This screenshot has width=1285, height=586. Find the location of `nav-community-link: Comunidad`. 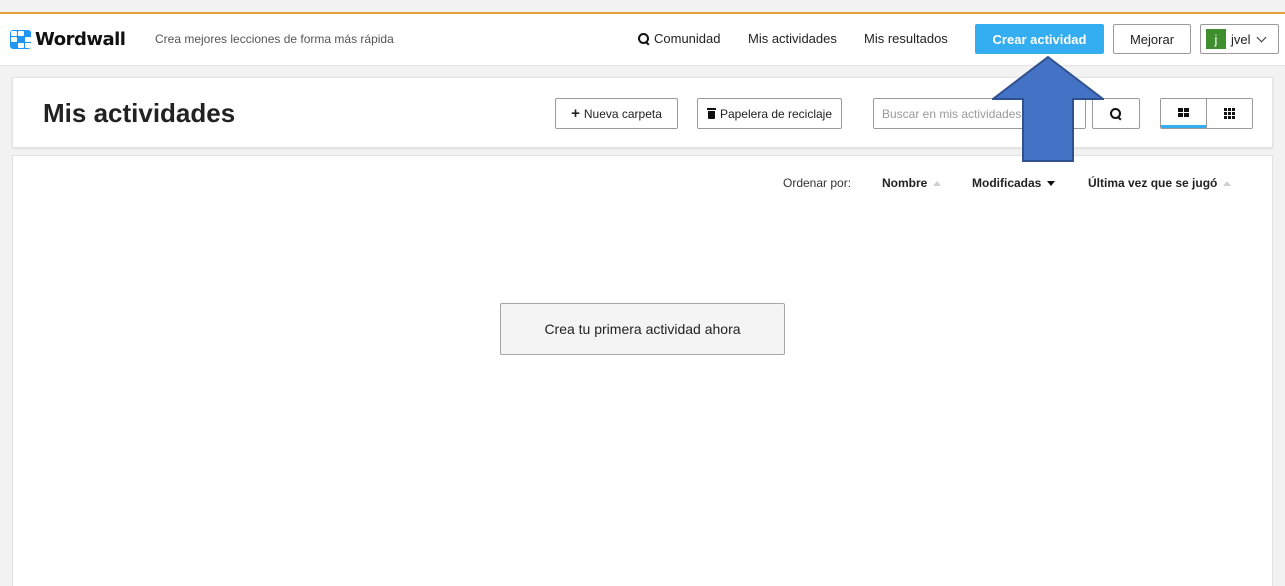

nav-community-link: Comunidad is located at coordinates (679, 38).